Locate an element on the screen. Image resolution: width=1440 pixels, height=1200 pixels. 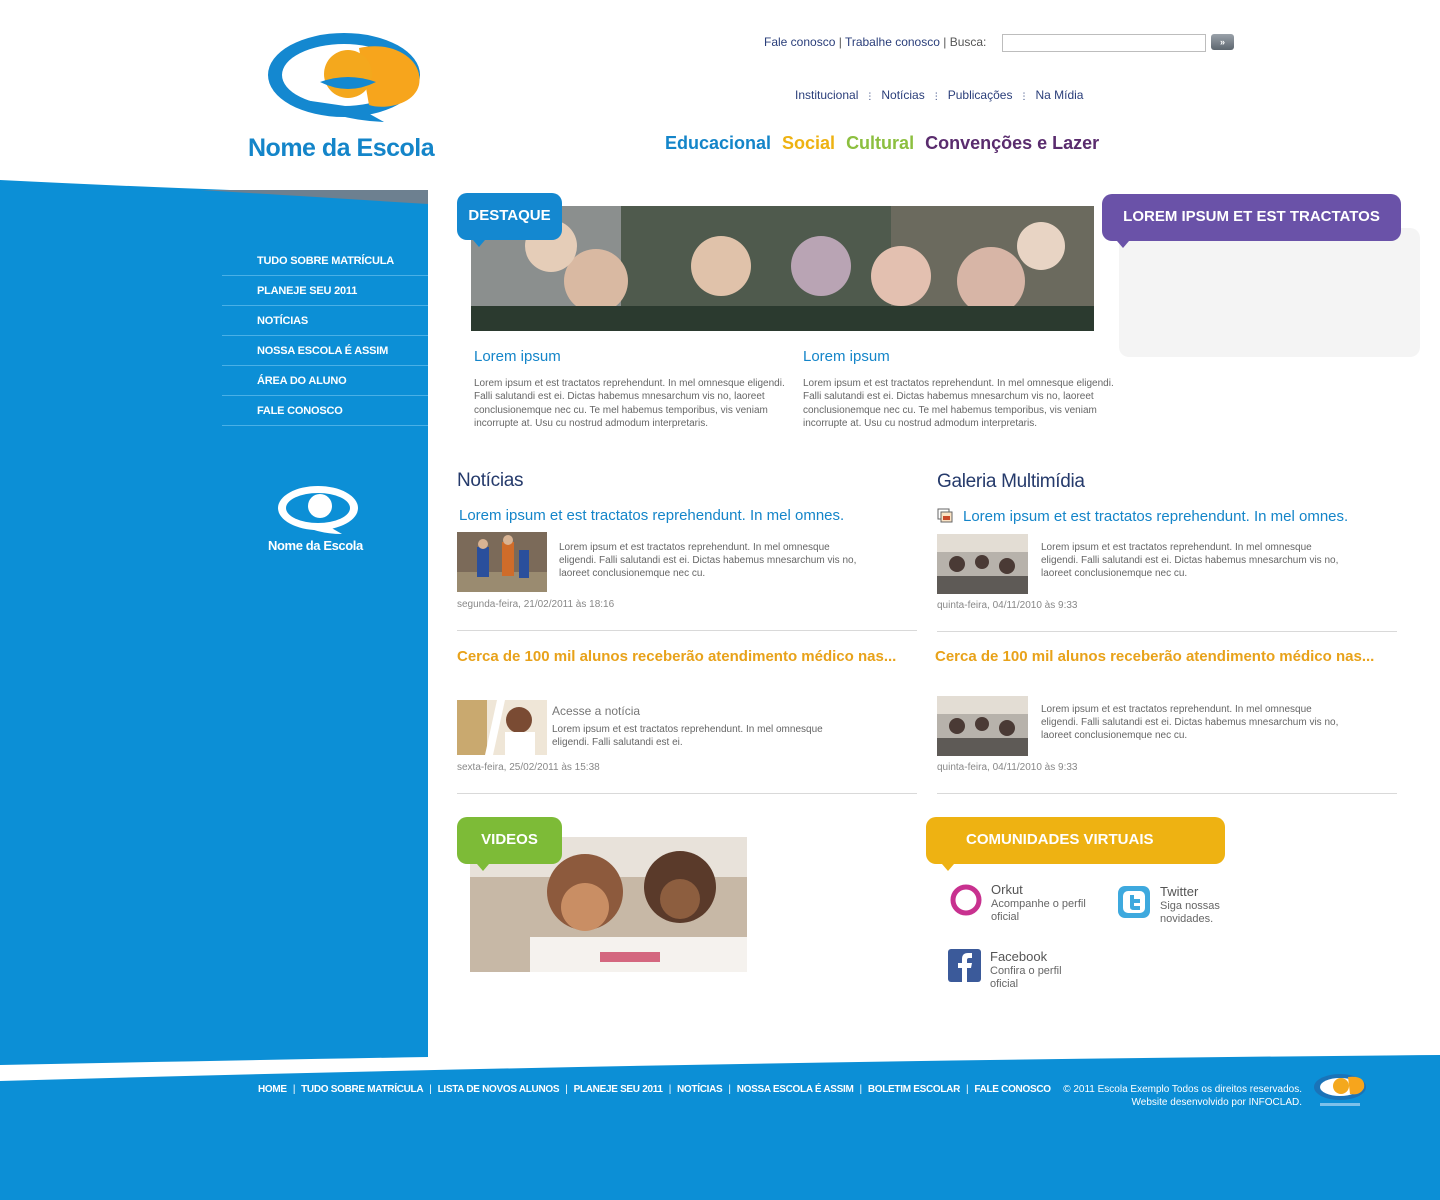
category-social: Social is located at coordinates (808, 143).